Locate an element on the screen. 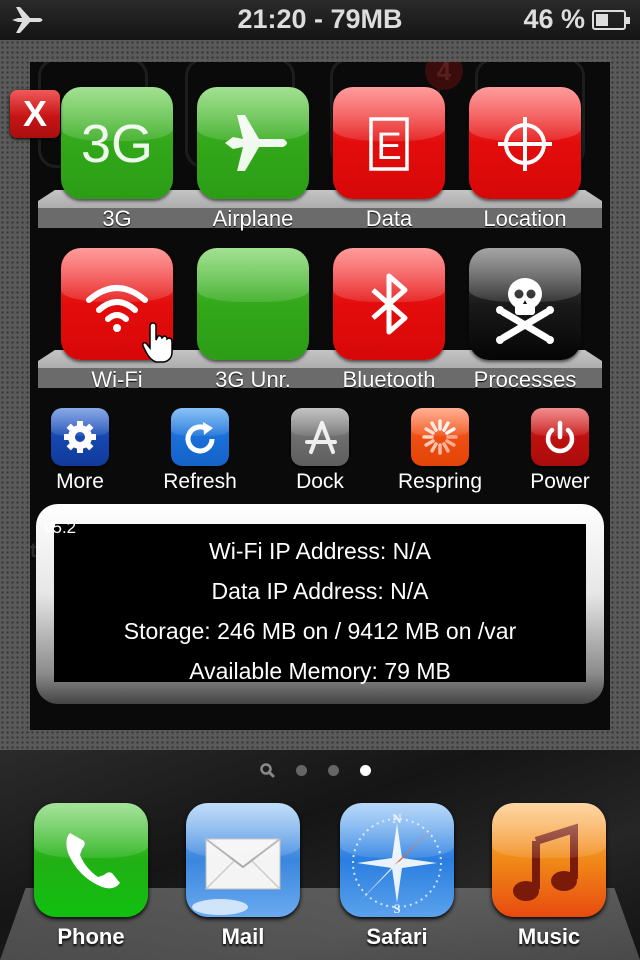  dock-app-music is located at coordinates (549, 860).